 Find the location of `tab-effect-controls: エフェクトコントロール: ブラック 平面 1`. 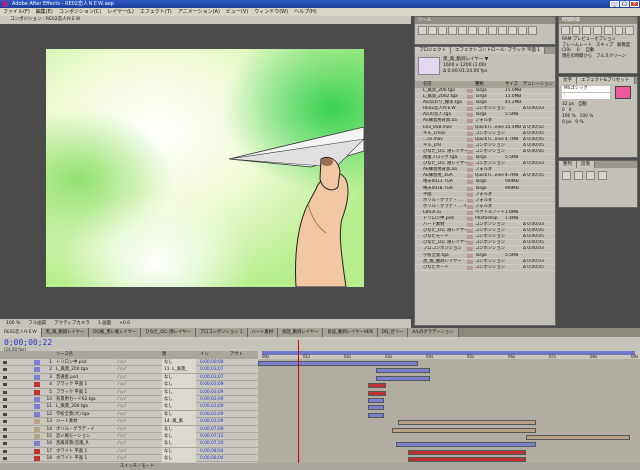

tab-effect-controls: エフェクトコントロール: ブラック 平面 1 is located at coordinates (498, 50).